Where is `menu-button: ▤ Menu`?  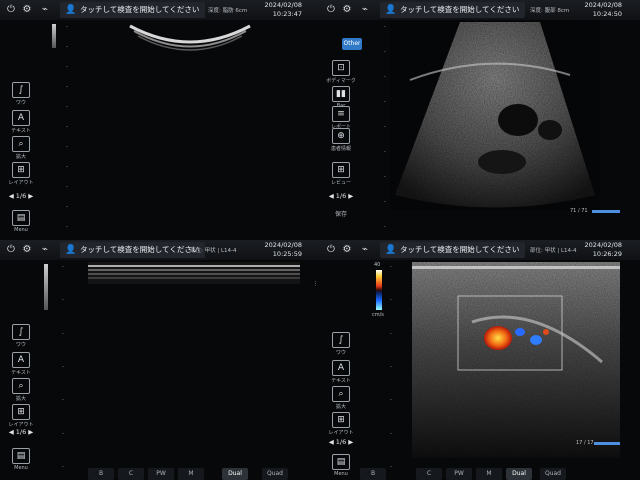 menu-button: ▤ Menu is located at coordinates (21, 221).